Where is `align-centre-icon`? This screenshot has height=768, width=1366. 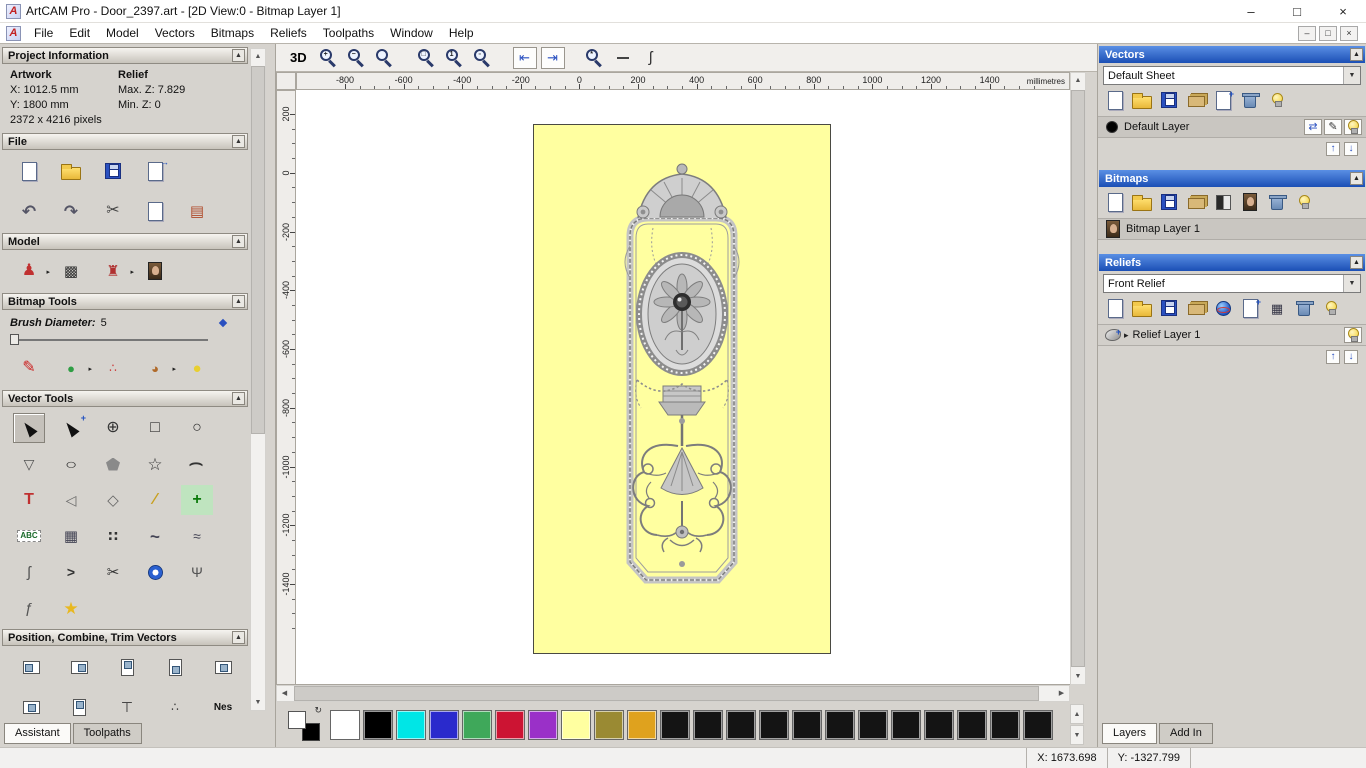
align-centre-icon is located at coordinates (223, 667).